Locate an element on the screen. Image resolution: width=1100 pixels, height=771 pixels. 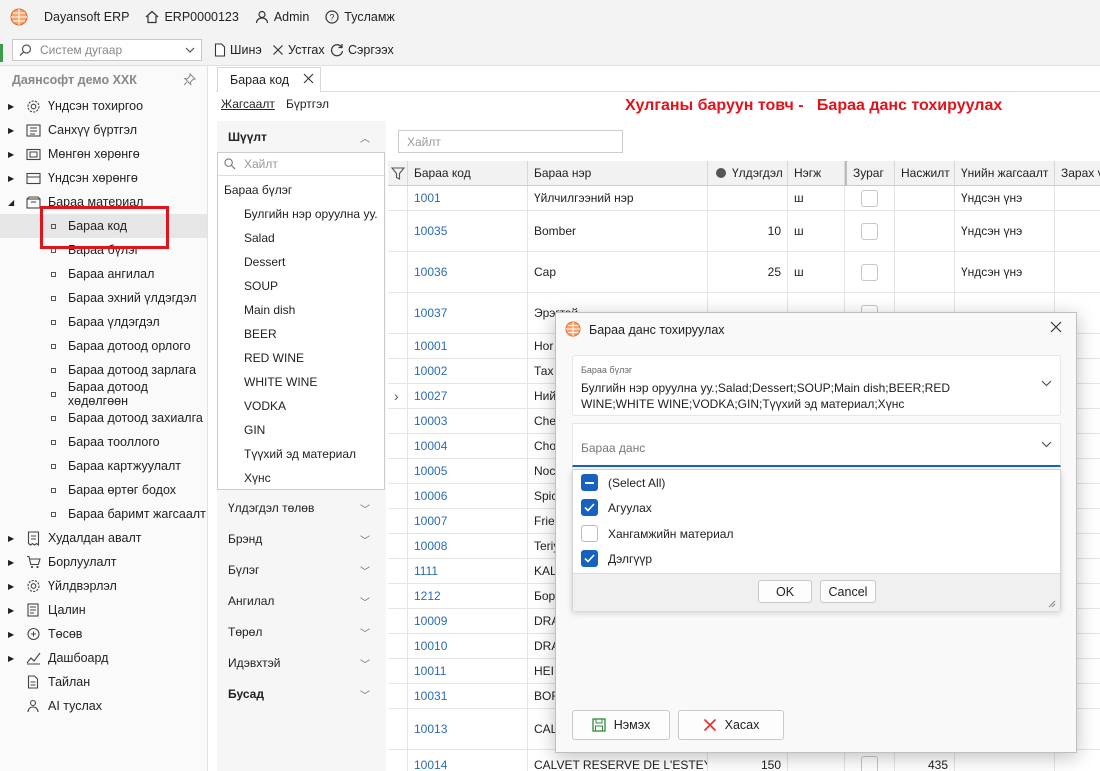
user-button: Admin is located at coordinates (282, 17).